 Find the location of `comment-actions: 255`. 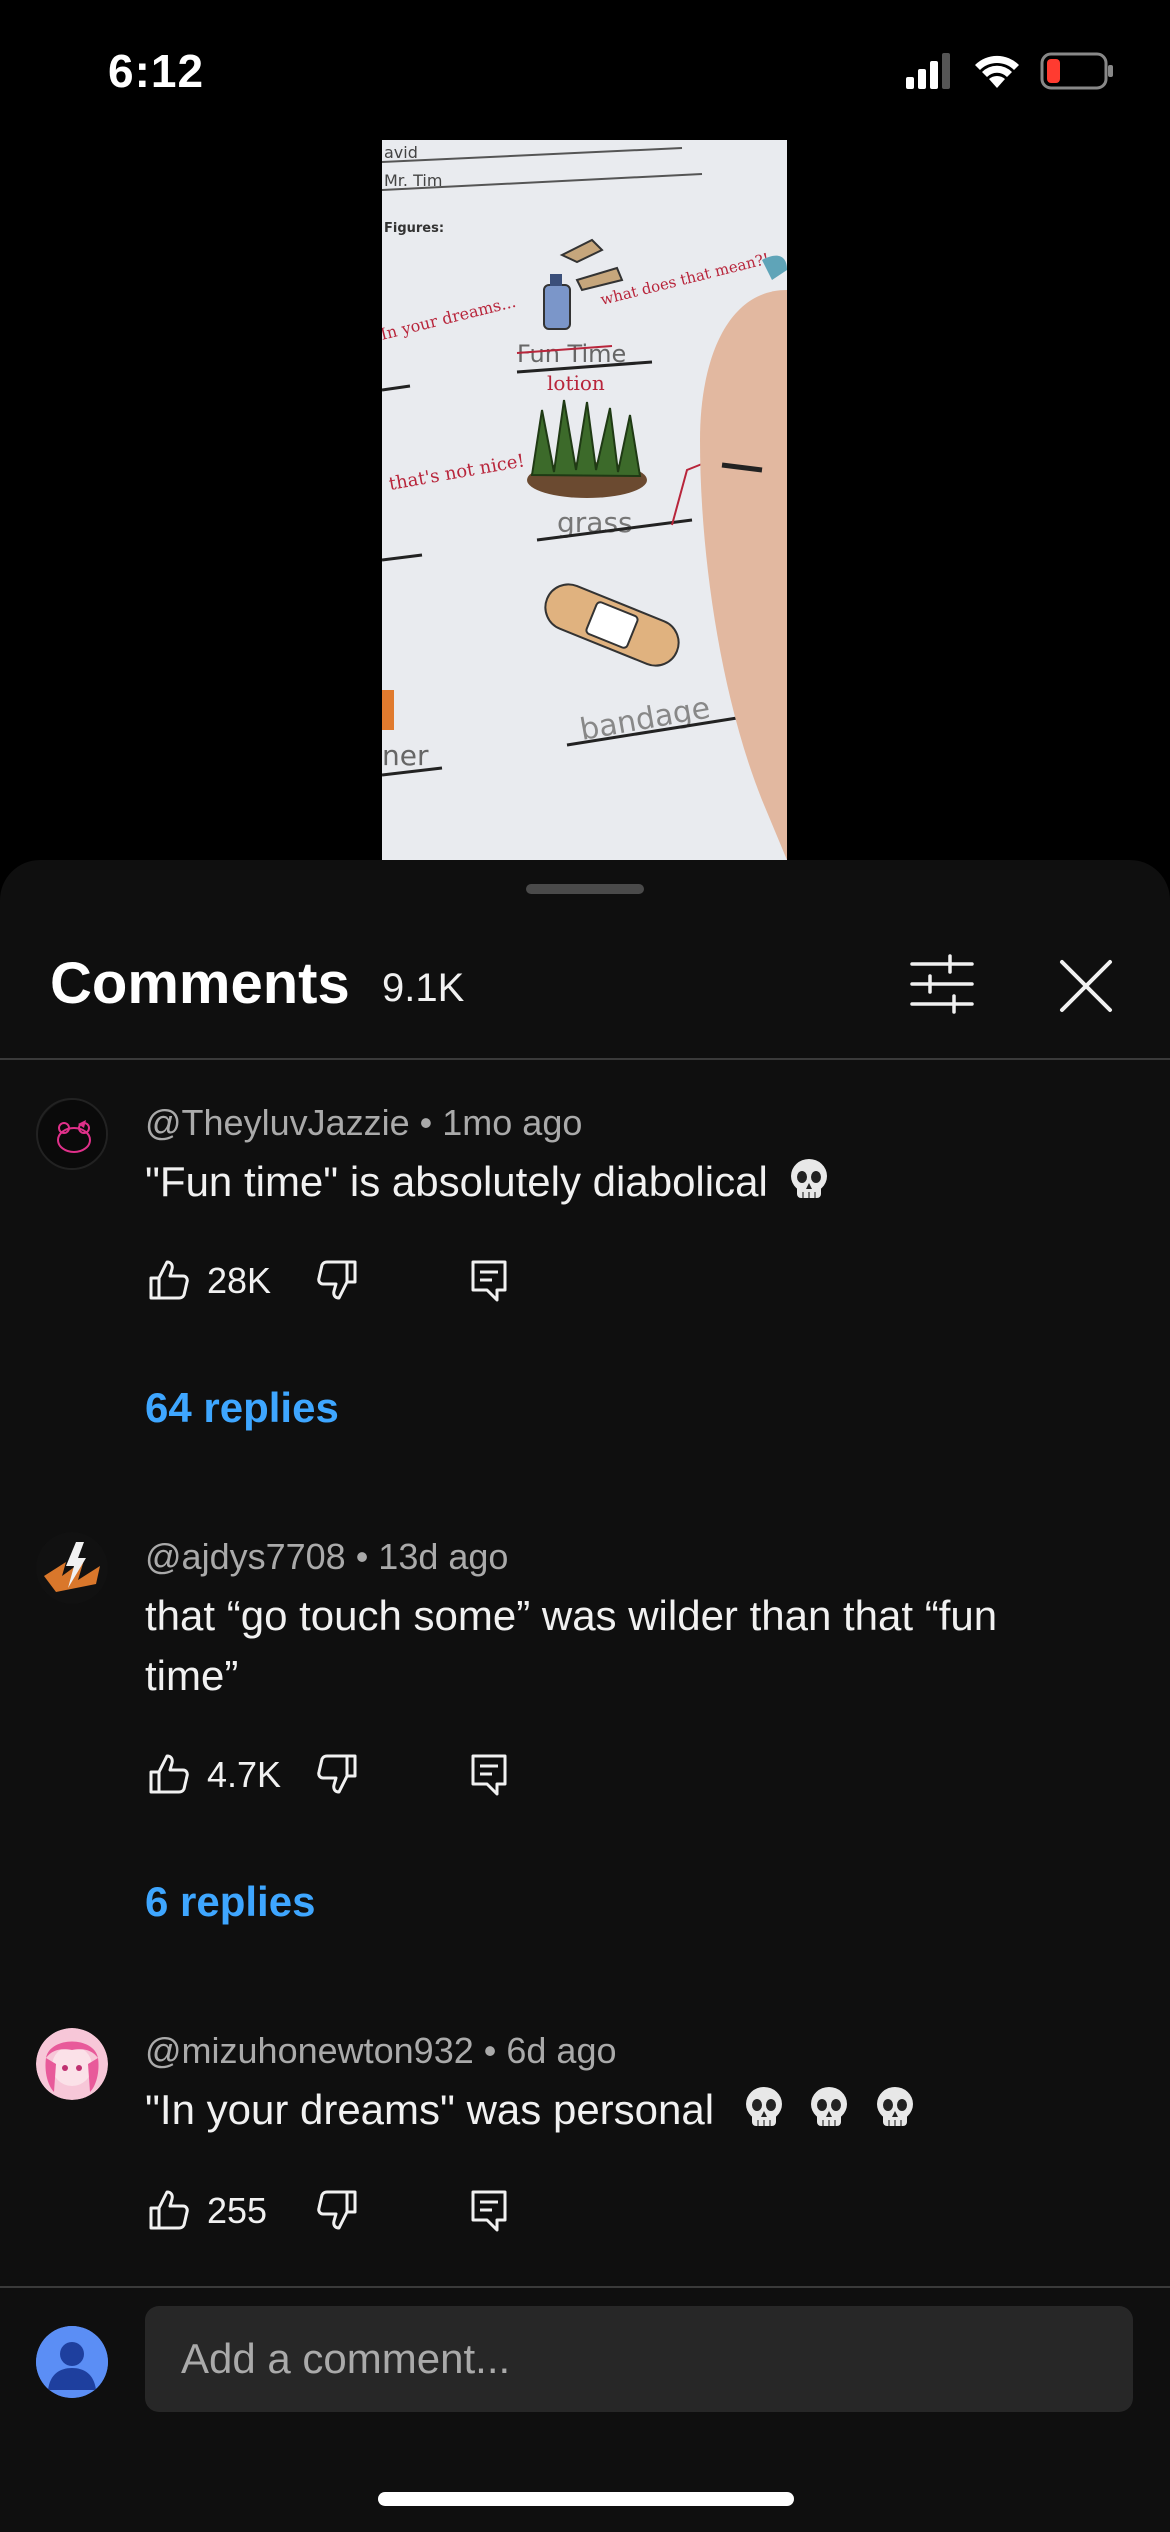

comment-actions: 255 is located at coordinates (355, 2210).